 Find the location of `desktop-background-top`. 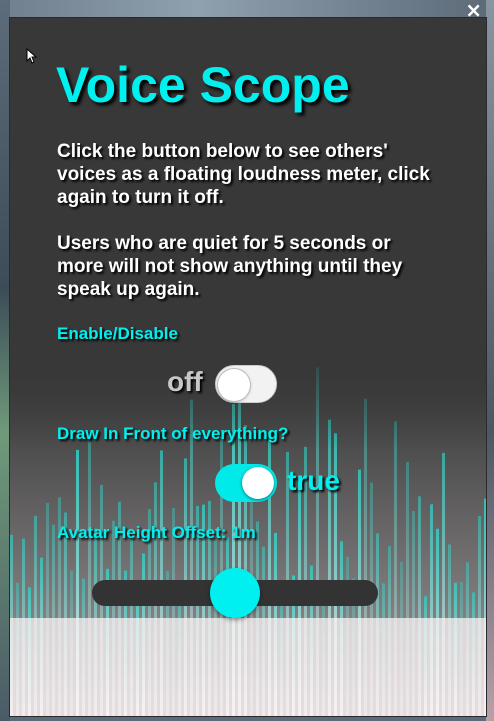

desktop-background-top is located at coordinates (247, 9).